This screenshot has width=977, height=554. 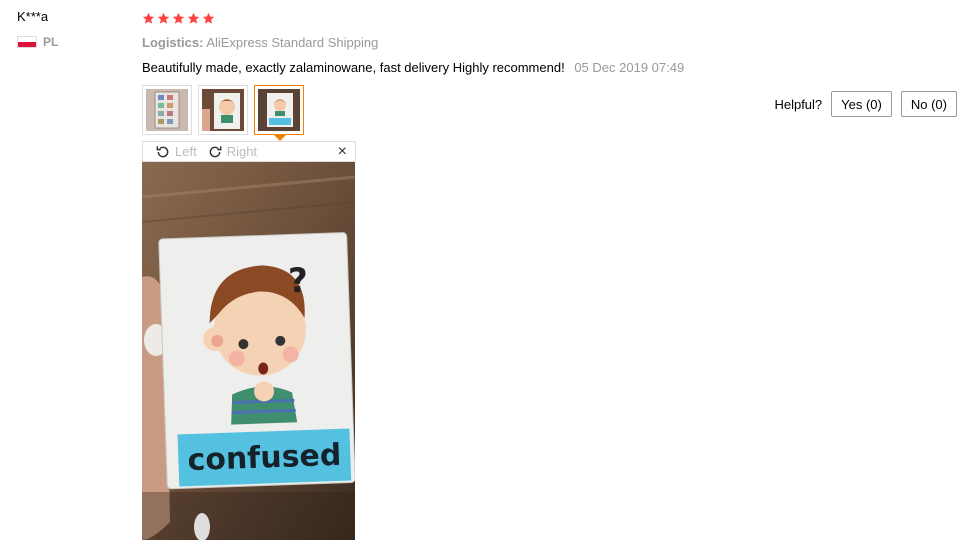 I want to click on flag-pl-icon, so click(x=27, y=42).